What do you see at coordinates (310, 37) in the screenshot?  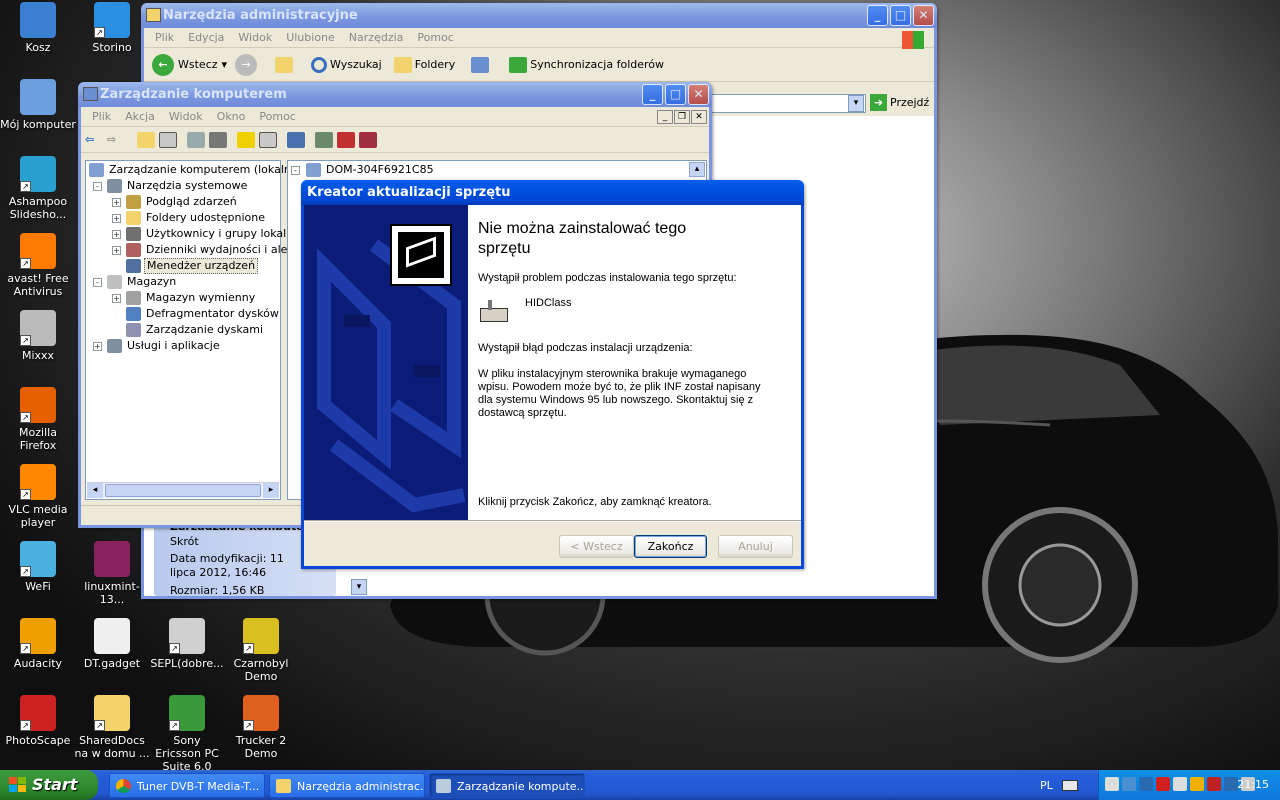 I see `explorer-menu-ulubione: Ulubione` at bounding box center [310, 37].